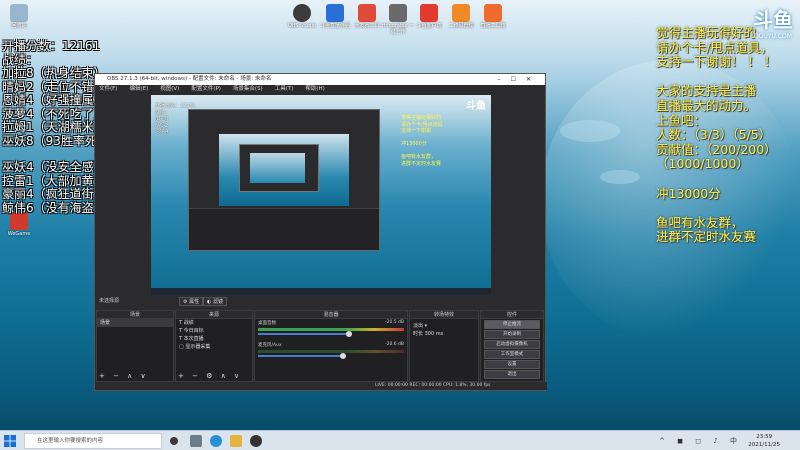  Describe the element at coordinates (19, 224) in the screenshot. I see `desktop-icon-wegame: WeGame` at that location.